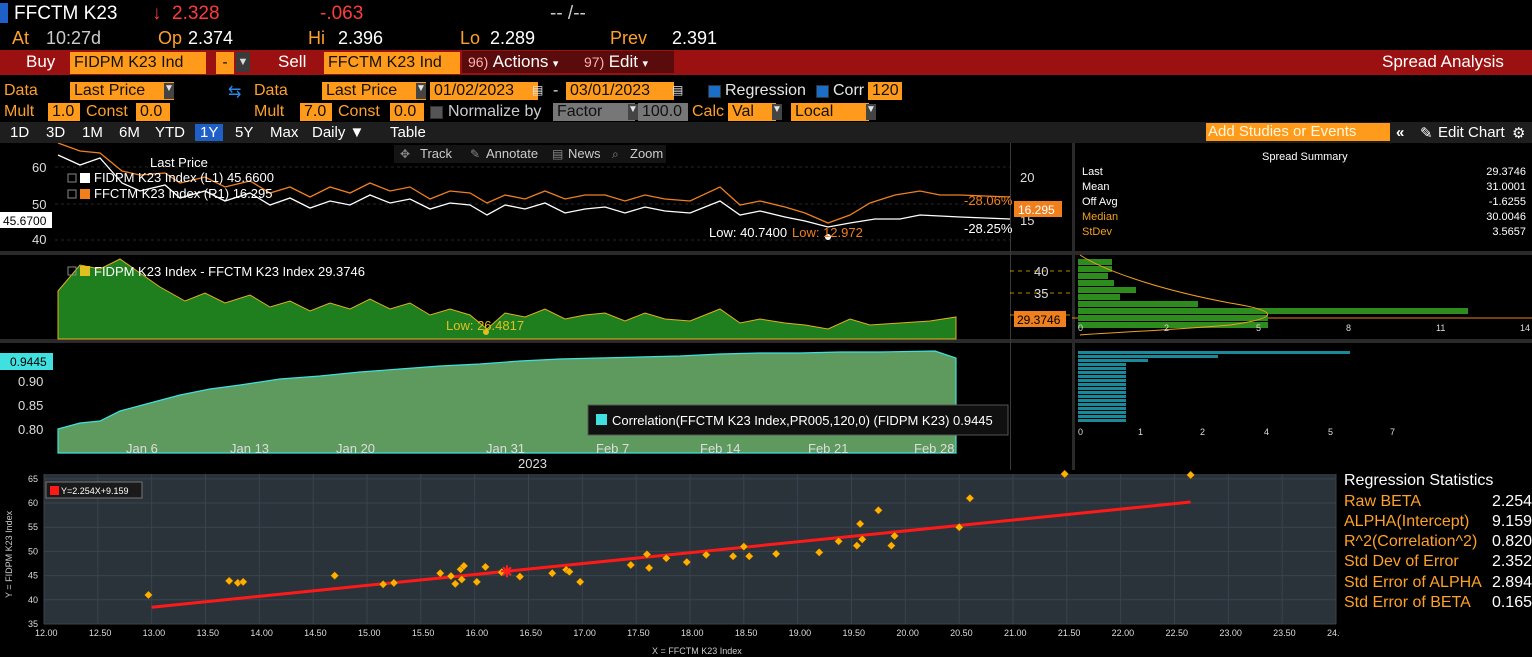 This screenshot has width=1532, height=657. What do you see at coordinates (827, 232) in the screenshot?
I see `low-annotation-orange: Low: 12.972` at bounding box center [827, 232].